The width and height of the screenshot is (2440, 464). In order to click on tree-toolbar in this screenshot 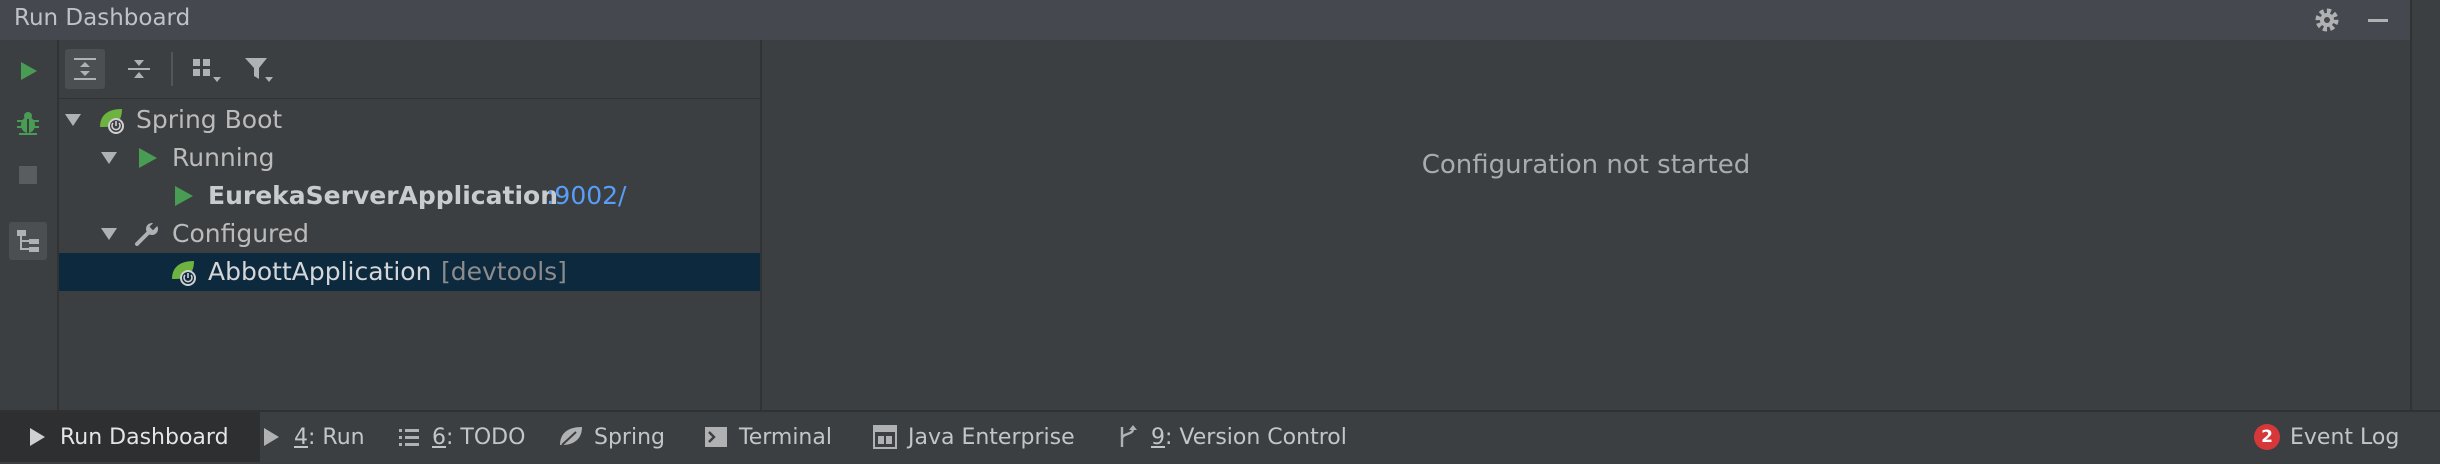, I will do `click(409, 69)`.